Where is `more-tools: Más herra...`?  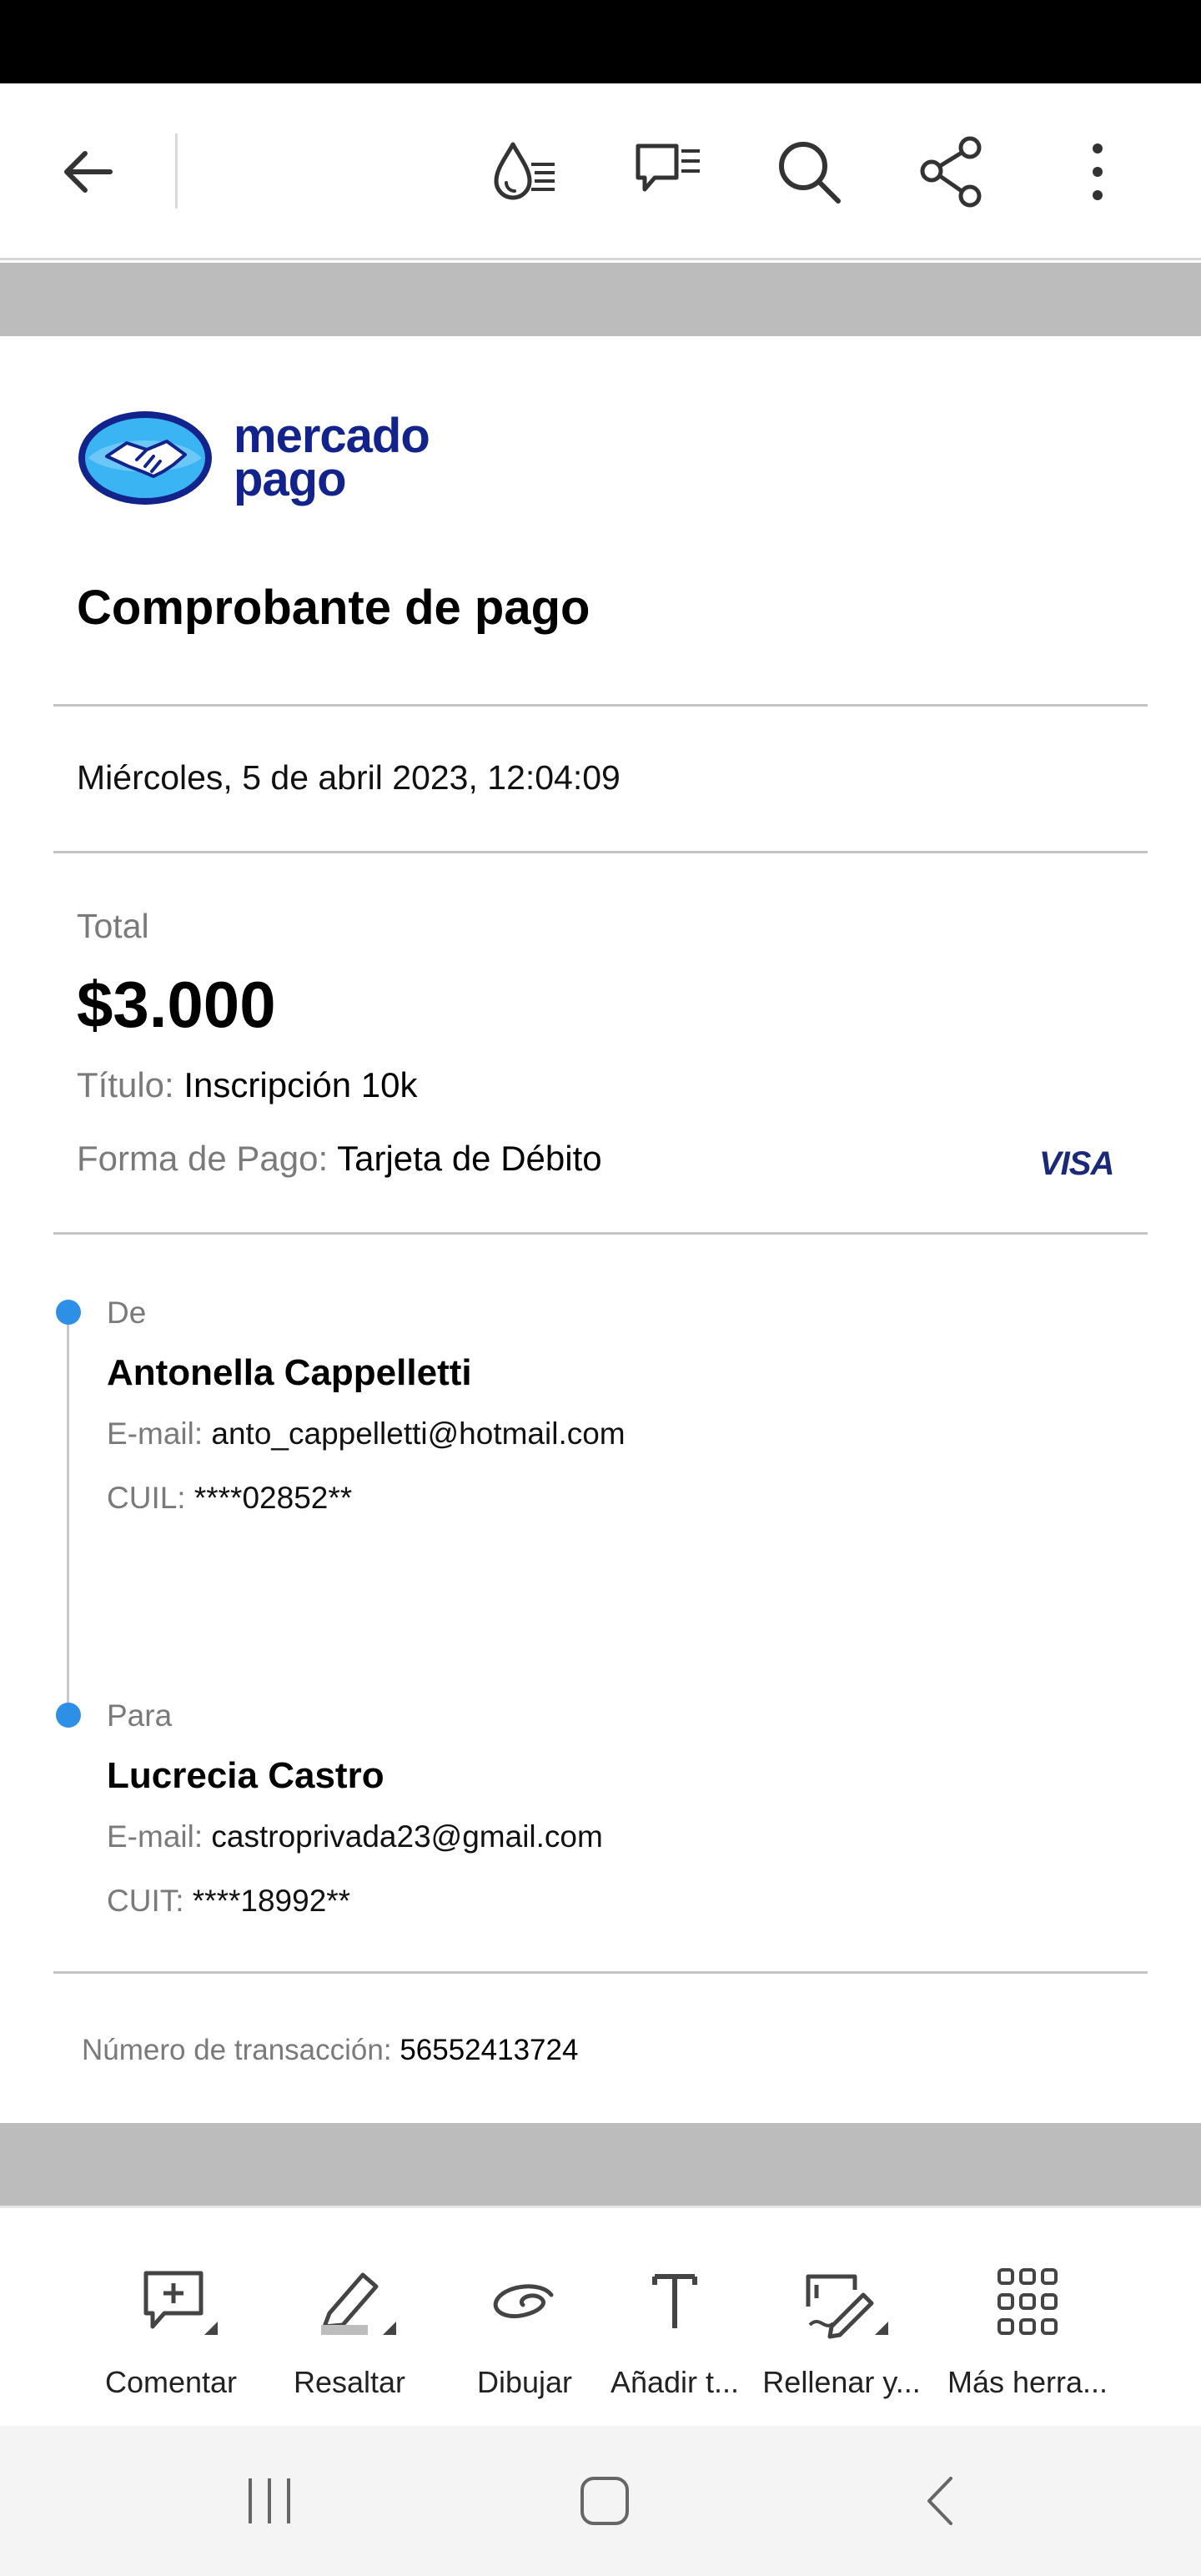 more-tools: Más herra... is located at coordinates (1028, 2318).